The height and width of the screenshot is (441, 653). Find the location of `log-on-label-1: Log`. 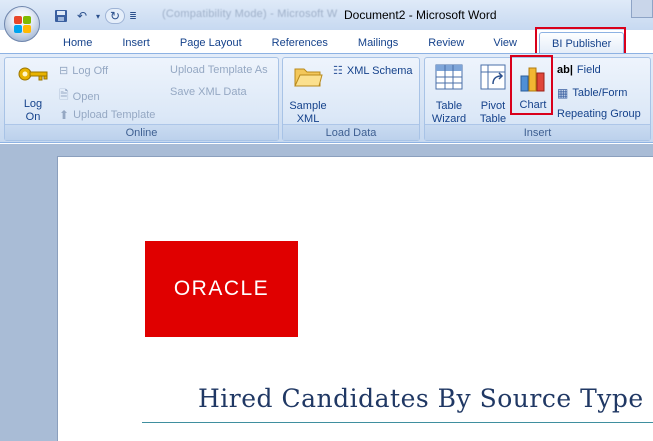

log-on-label-1: Log is located at coordinates (33, 104).